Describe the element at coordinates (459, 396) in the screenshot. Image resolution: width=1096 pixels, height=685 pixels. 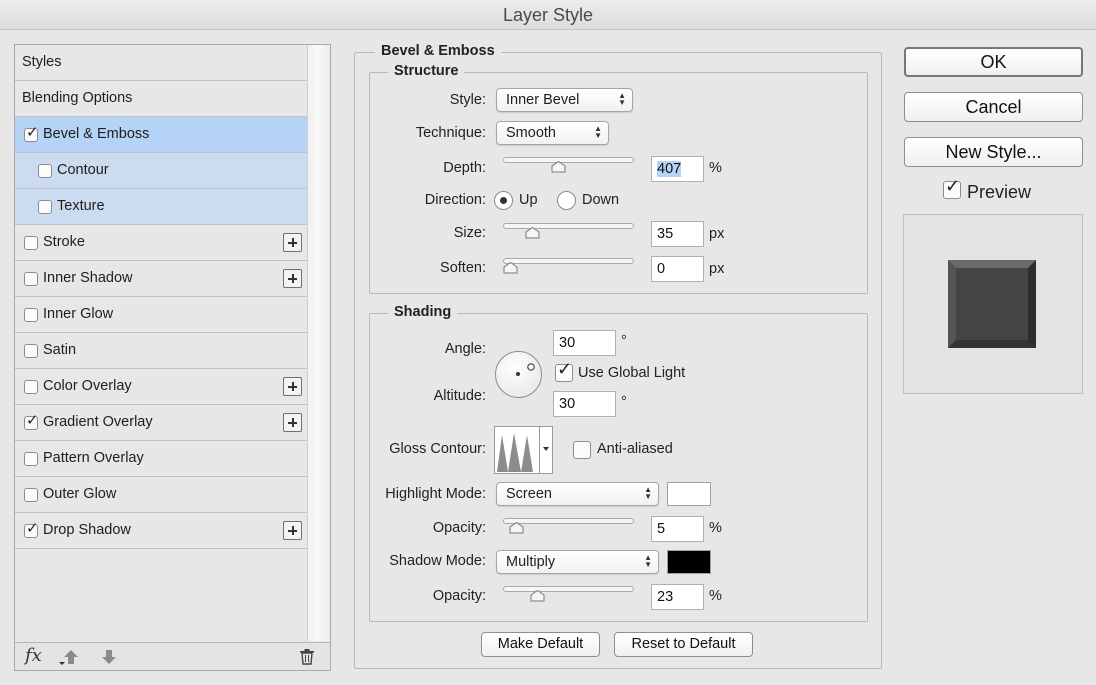
I see `altitude-label: Altitude:` at that location.